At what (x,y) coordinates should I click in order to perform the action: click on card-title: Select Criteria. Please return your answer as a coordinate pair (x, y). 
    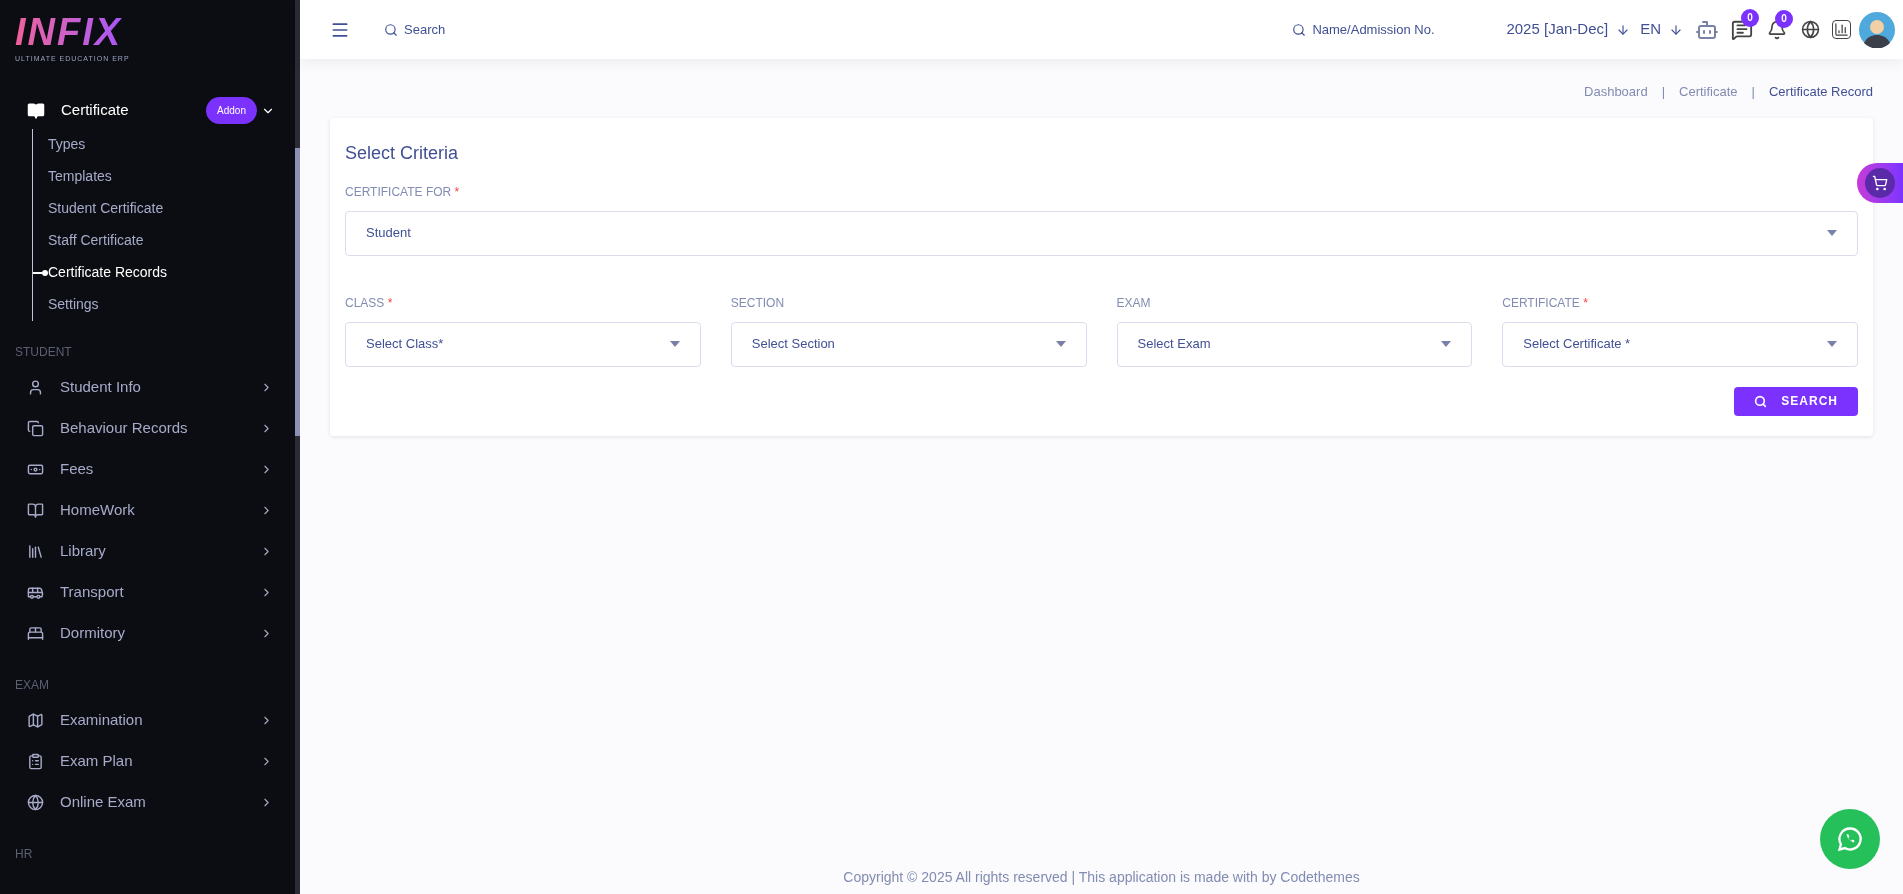
    Looking at the image, I should click on (402, 153).